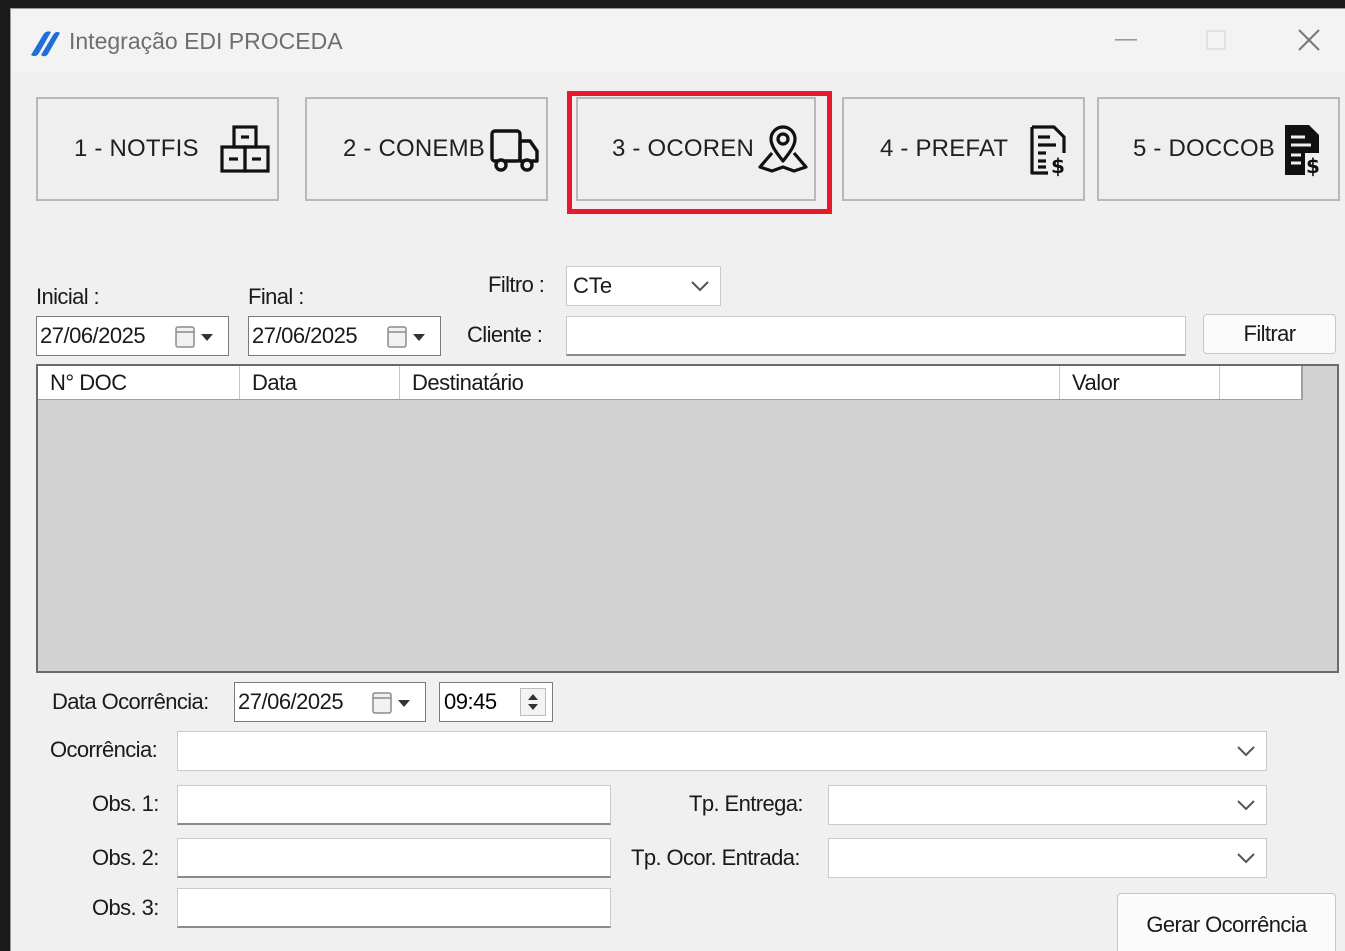 This screenshot has width=1345, height=951. I want to click on maximize-icon, so click(1216, 40).